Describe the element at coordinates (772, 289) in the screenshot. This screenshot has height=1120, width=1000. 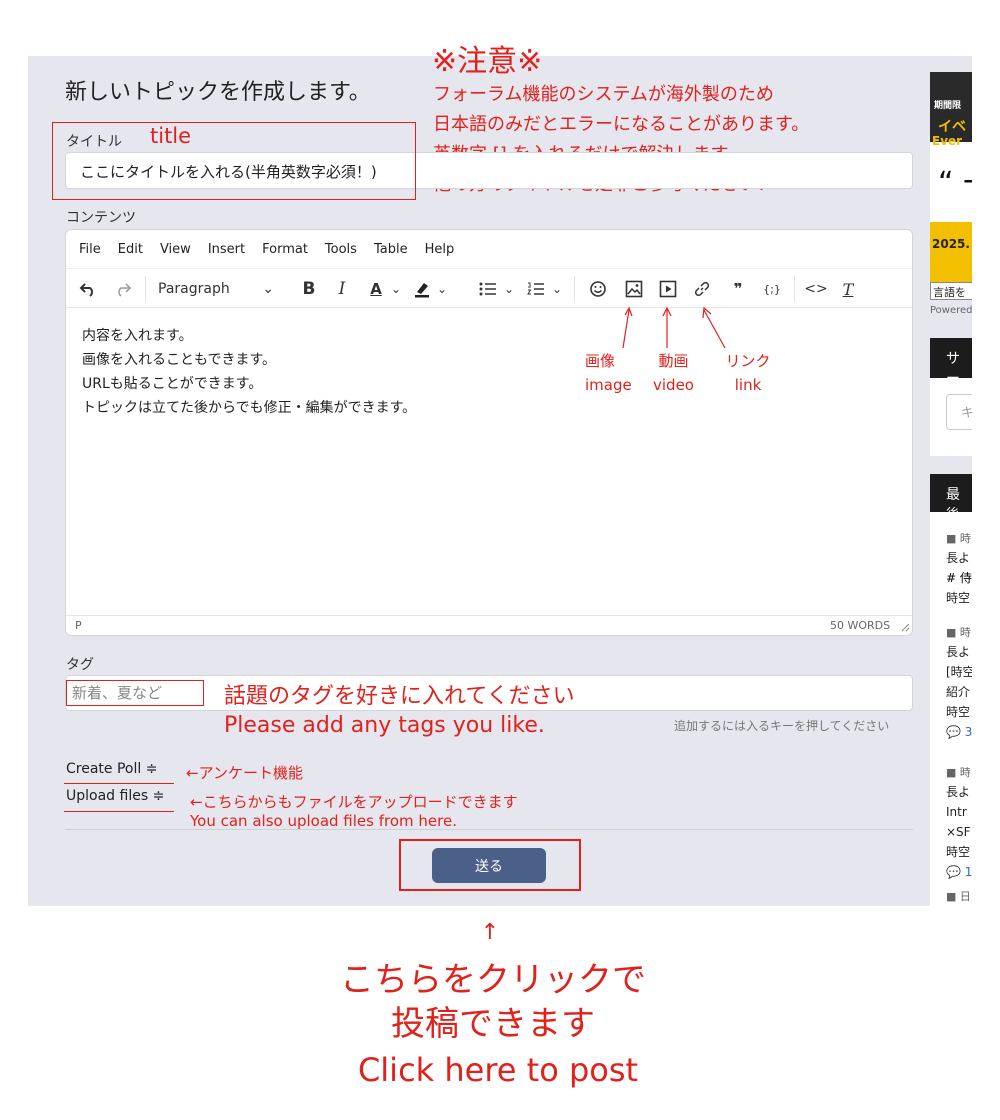
I see `code-sample-icon: {;}` at that location.